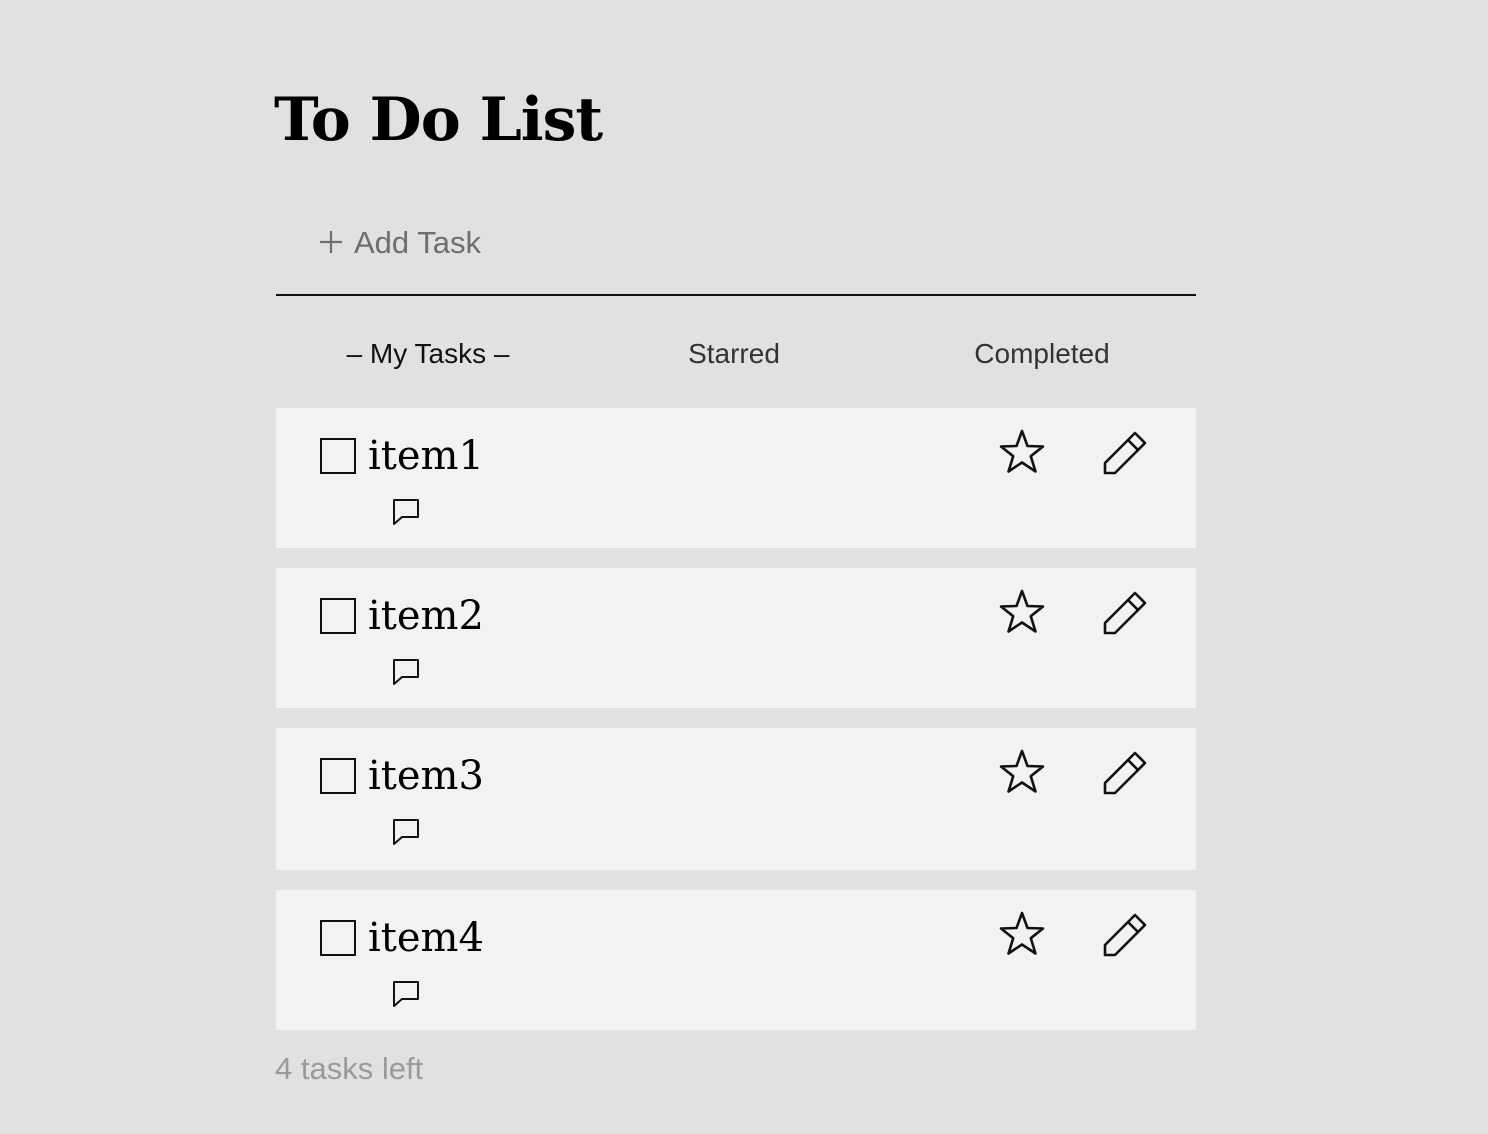  I want to click on task-item: item4, so click(736, 960).